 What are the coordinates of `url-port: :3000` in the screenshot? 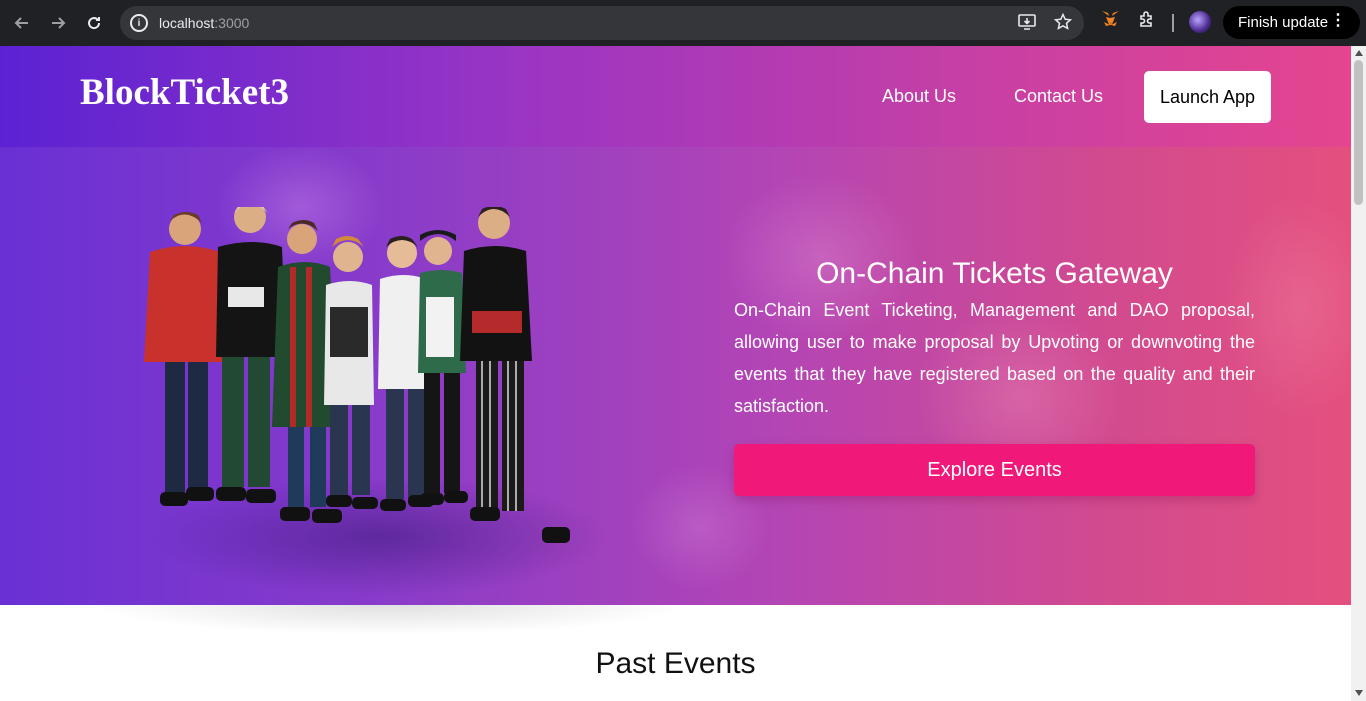 It's located at (232, 23).